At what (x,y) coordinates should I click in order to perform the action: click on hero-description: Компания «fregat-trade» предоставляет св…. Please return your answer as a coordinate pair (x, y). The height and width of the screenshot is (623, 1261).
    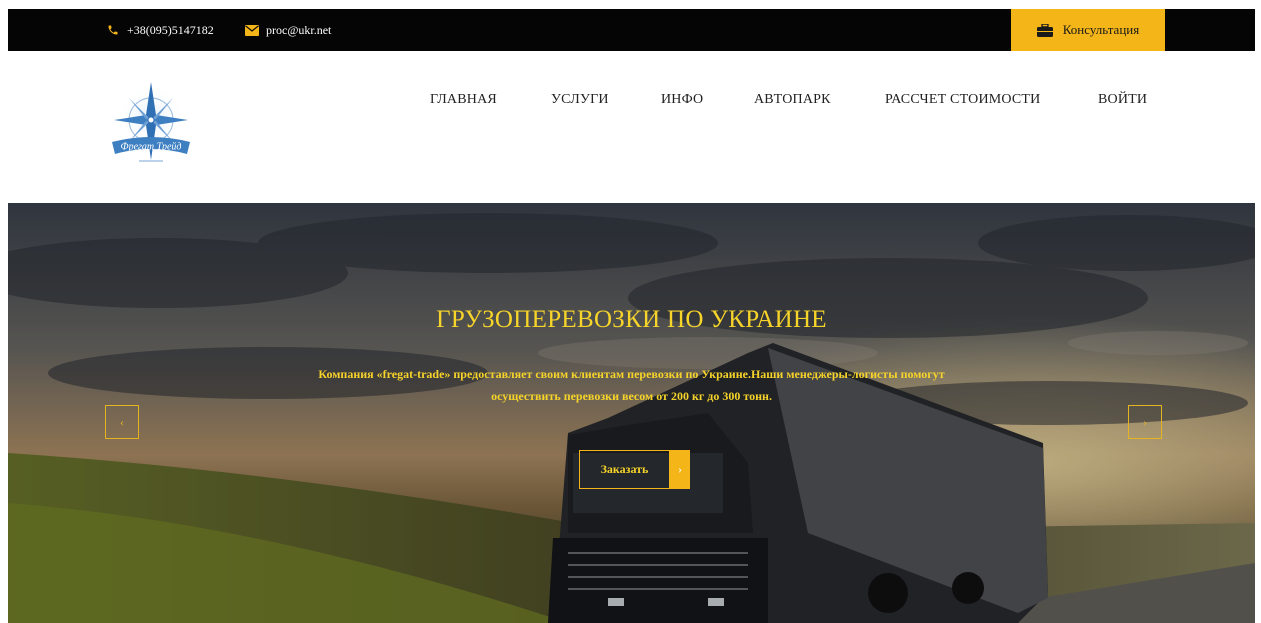
    Looking at the image, I should click on (631, 385).